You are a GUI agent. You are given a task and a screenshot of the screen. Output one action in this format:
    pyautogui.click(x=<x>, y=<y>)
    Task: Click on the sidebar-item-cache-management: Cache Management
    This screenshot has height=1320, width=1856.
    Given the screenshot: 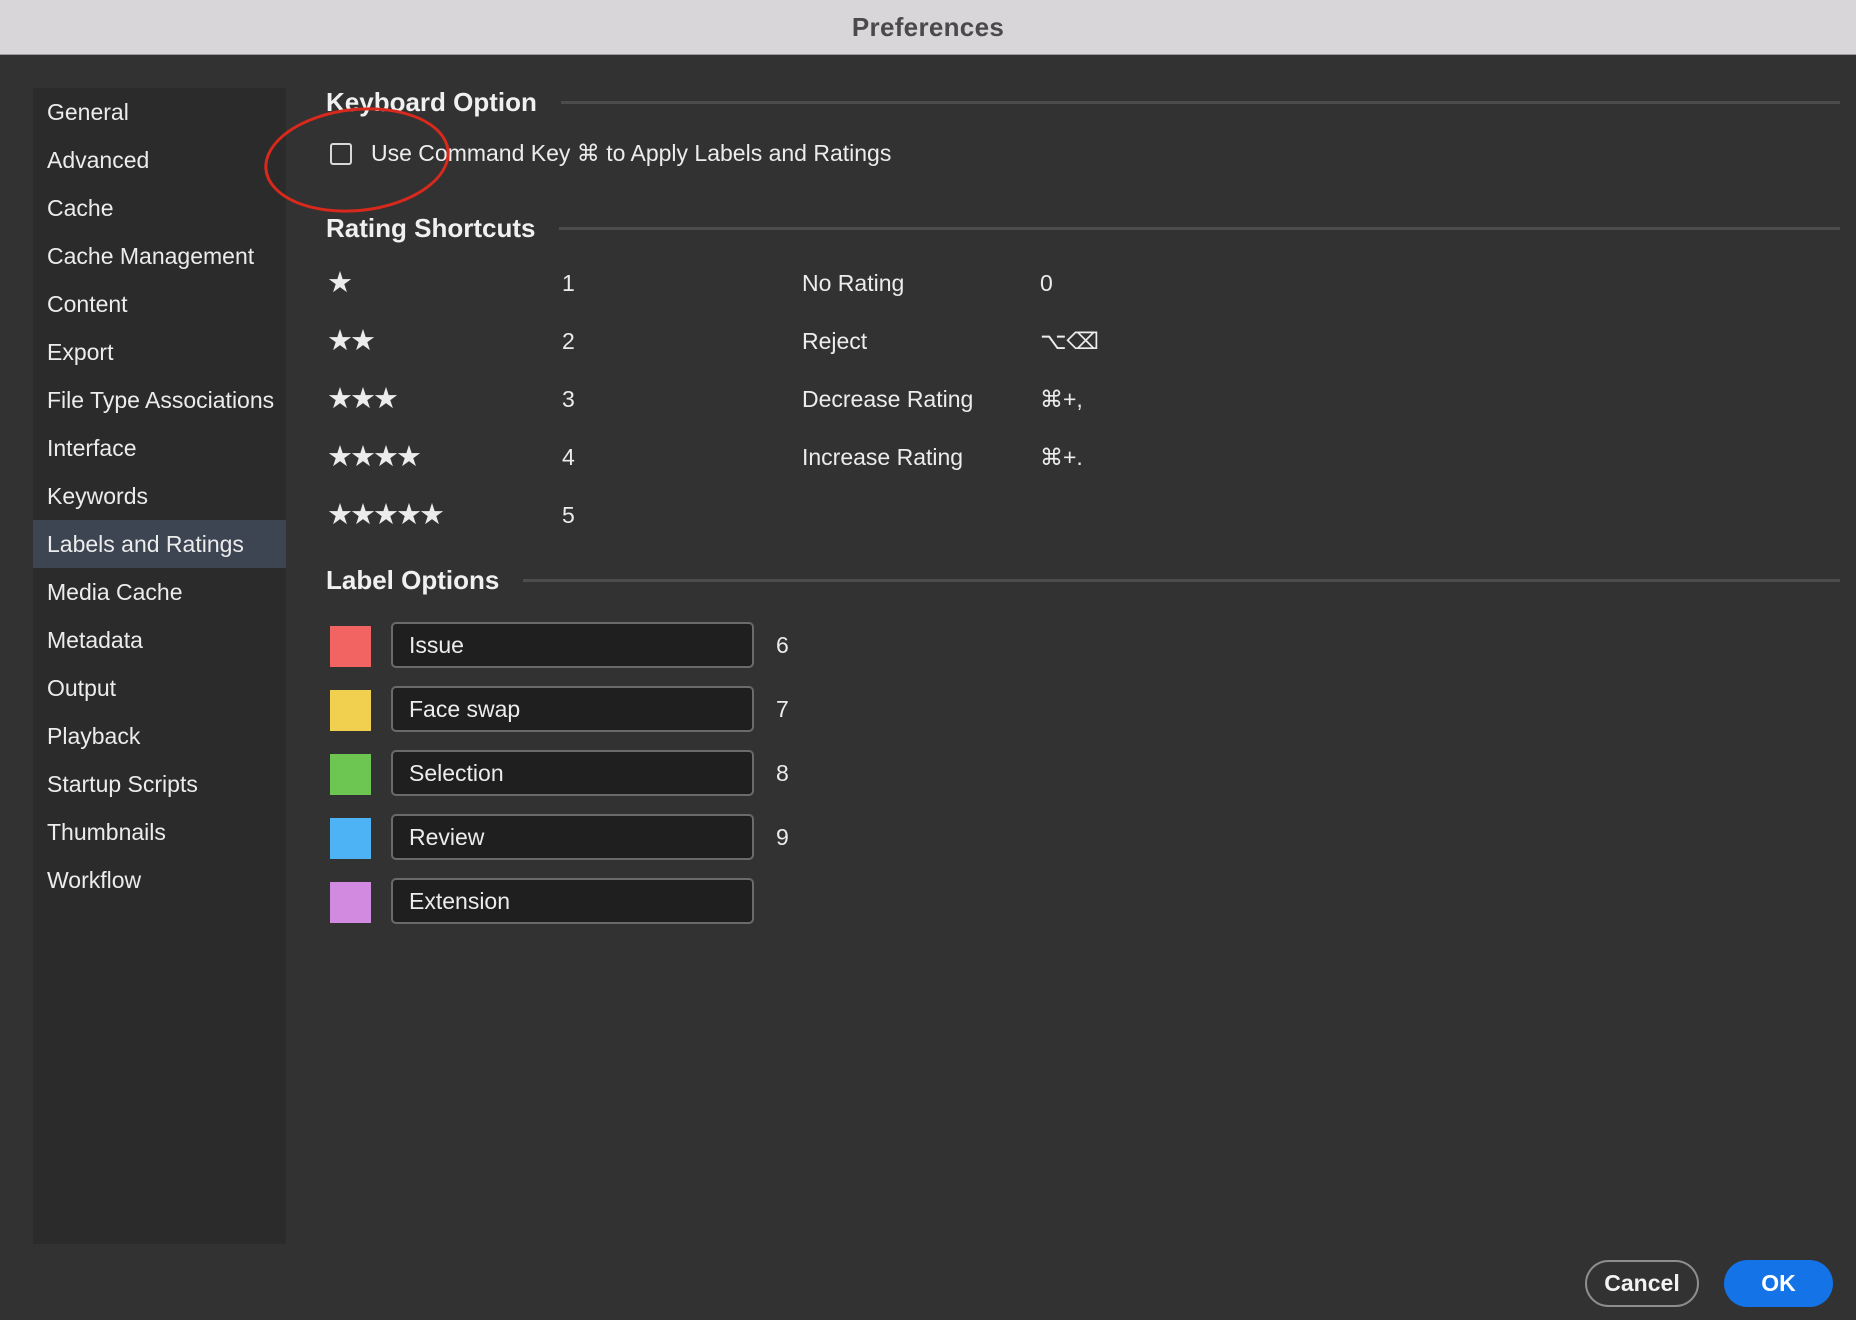 What is the action you would take?
    pyautogui.click(x=159, y=256)
    